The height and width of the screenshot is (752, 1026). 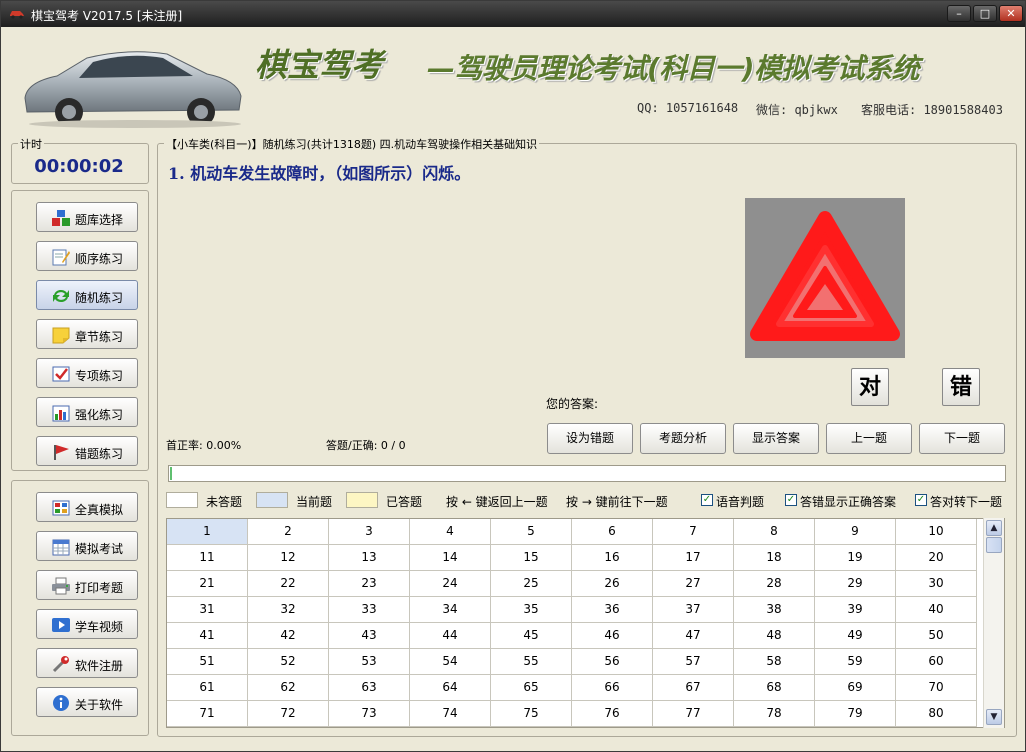 I want to click on question-number-cell: 21, so click(x=207, y=584).